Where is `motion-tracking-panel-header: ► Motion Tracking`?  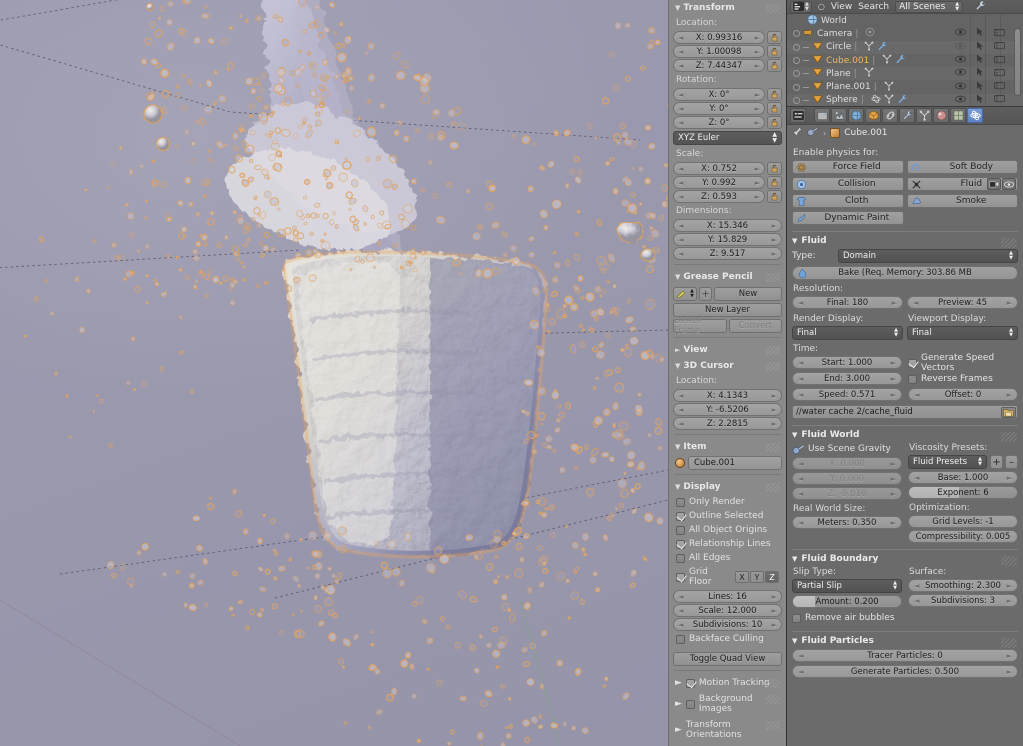
motion-tracking-panel-header: ► Motion Tracking is located at coordinates (727, 683).